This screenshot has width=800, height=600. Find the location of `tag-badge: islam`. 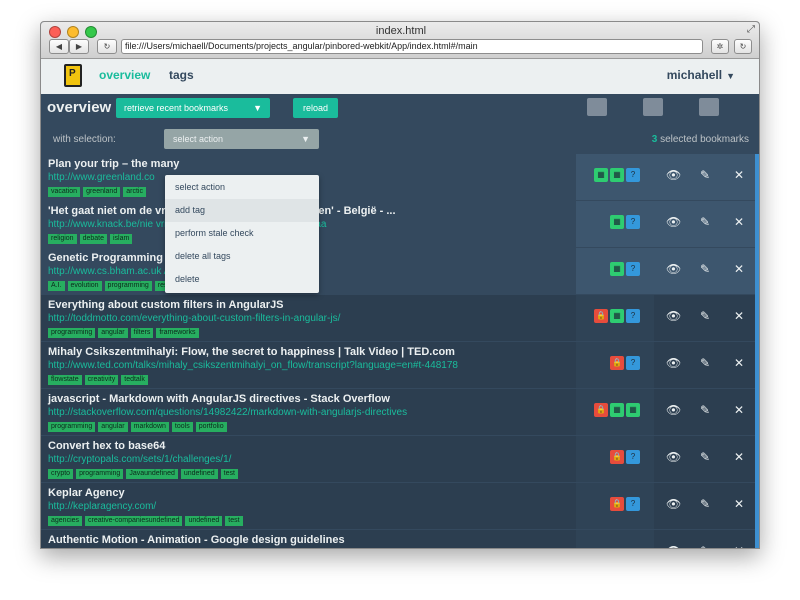

tag-badge: islam is located at coordinates (121, 239).